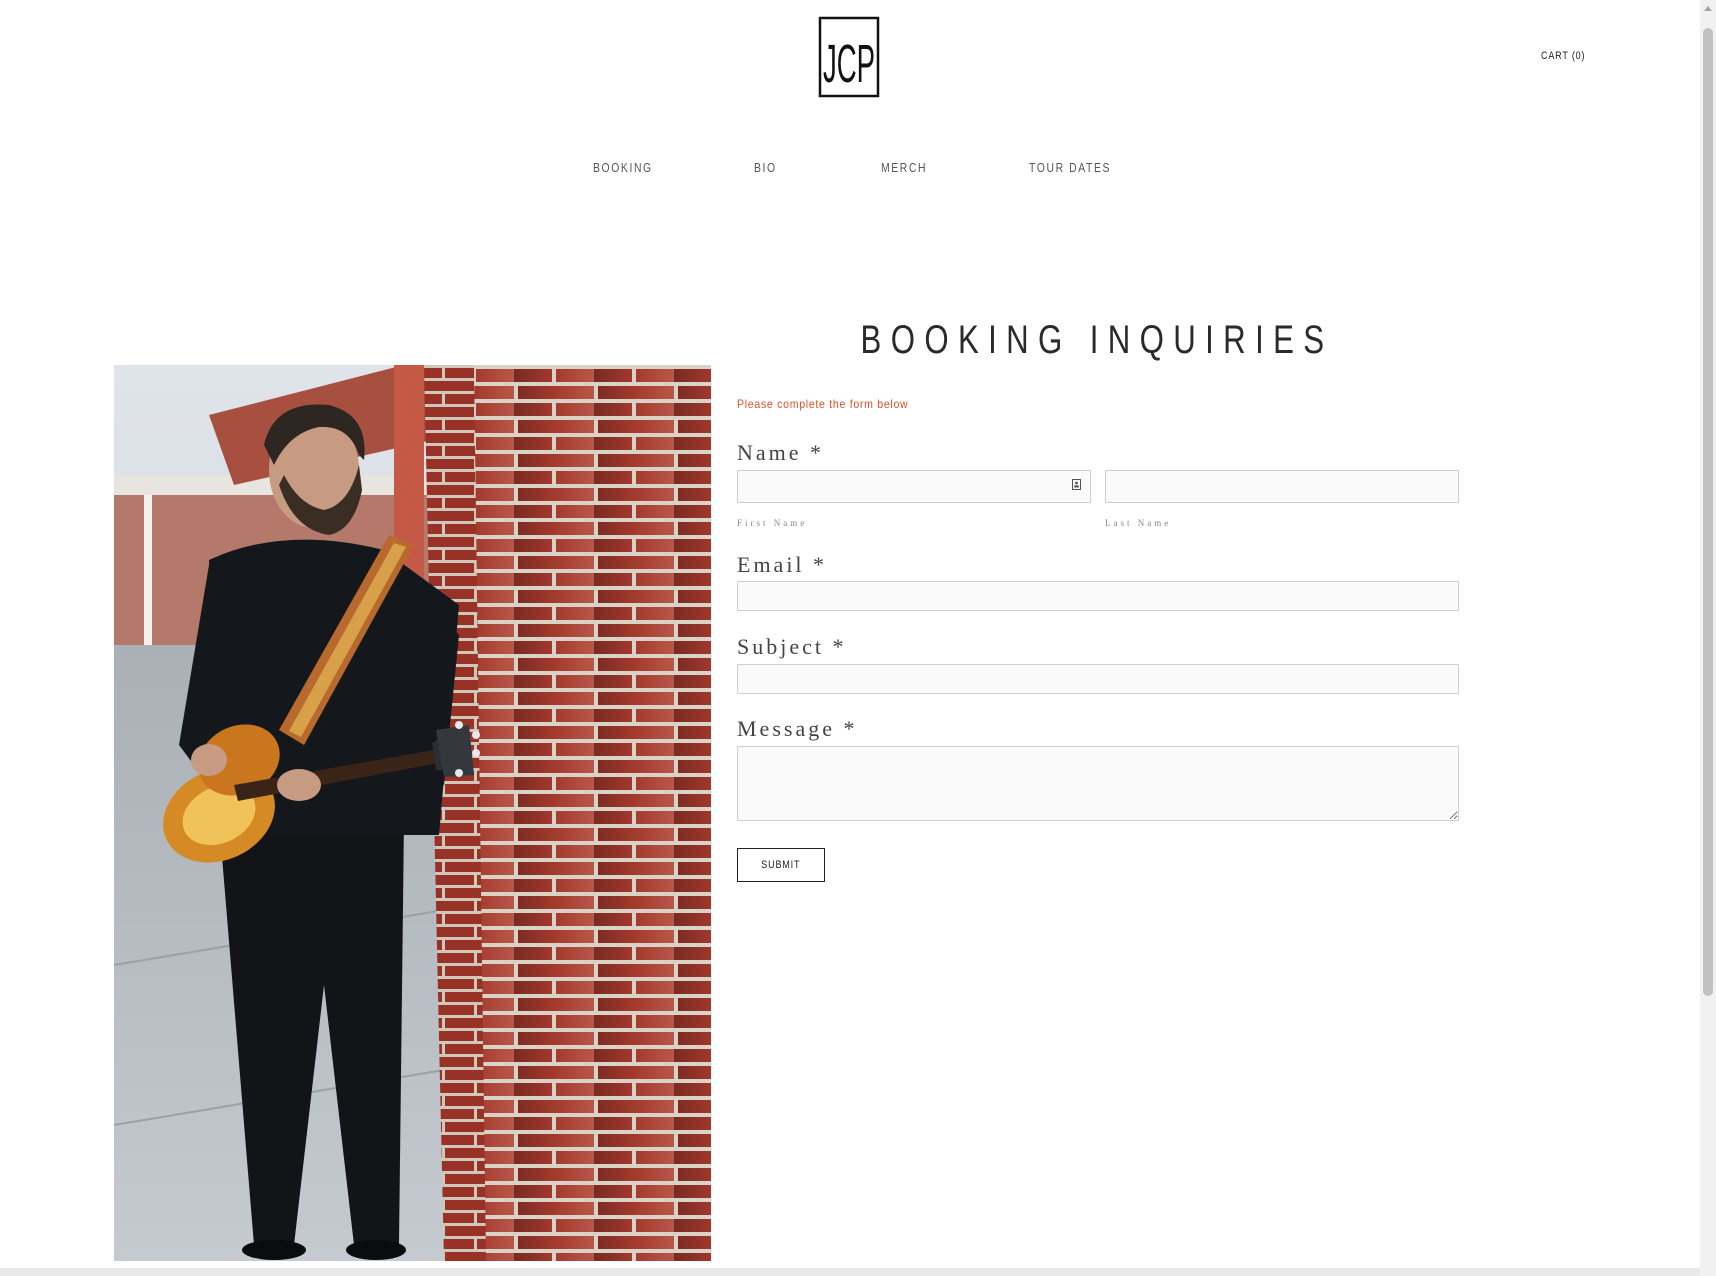  Describe the element at coordinates (782, 564) in the screenshot. I see `email-label: Email *` at that location.